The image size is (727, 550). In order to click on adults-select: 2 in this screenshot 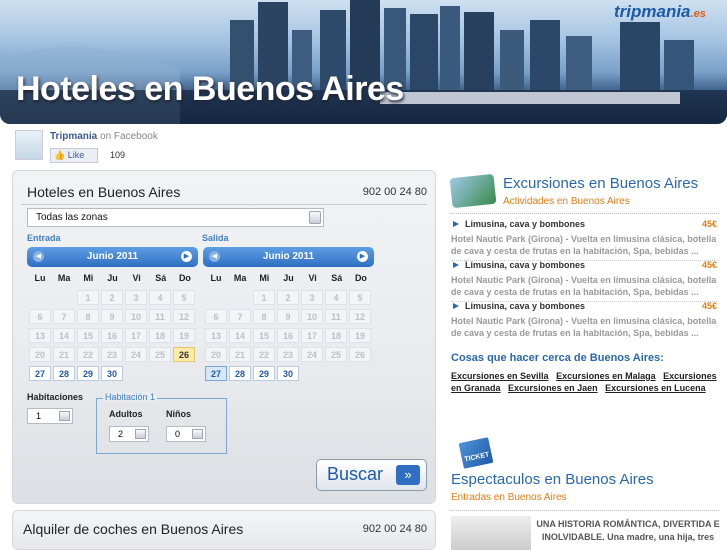, I will do `click(129, 434)`.